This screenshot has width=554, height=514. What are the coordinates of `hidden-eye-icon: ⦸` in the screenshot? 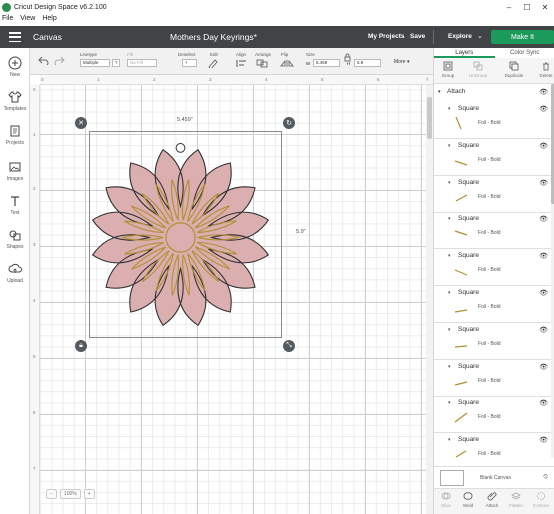 It's located at (545, 477).